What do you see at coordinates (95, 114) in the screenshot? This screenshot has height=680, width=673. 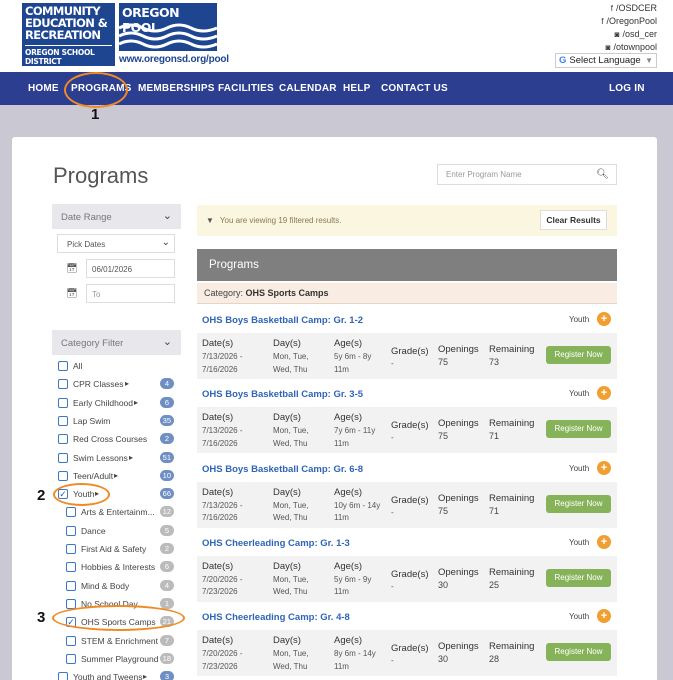 I see `annotation-number: 1` at bounding box center [95, 114].